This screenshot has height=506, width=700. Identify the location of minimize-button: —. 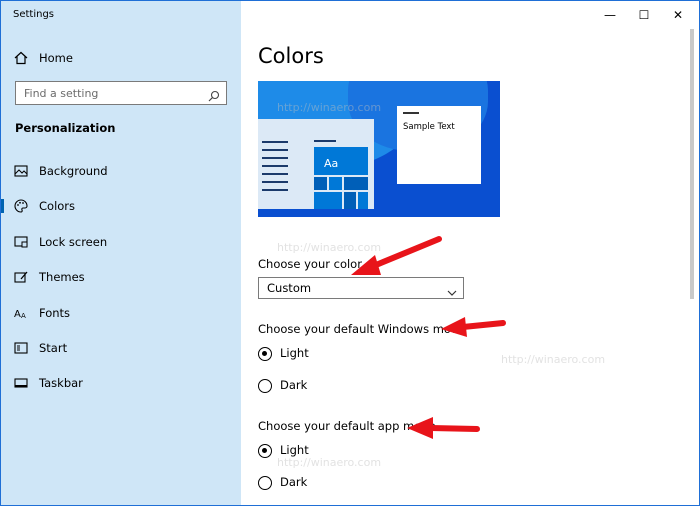
(610, 15).